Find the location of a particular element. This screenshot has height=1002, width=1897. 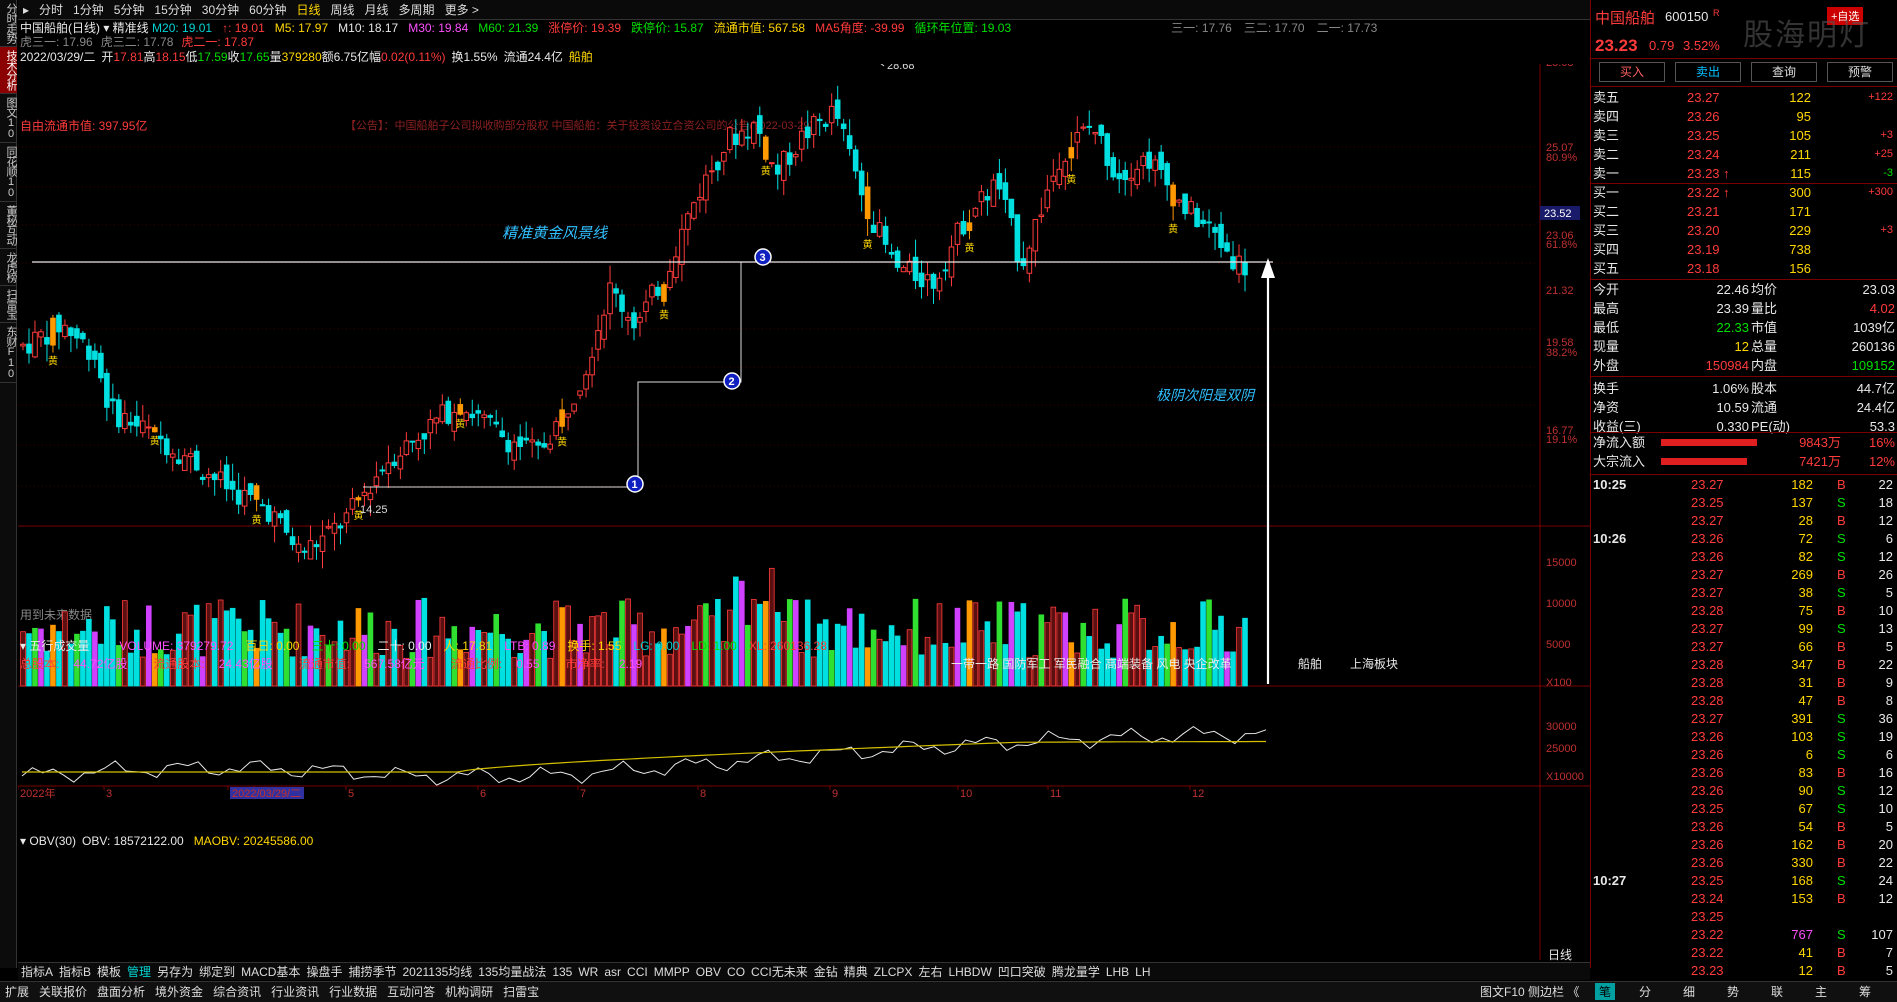

left-tab-5: 龙虎榜 is located at coordinates (8, 267).